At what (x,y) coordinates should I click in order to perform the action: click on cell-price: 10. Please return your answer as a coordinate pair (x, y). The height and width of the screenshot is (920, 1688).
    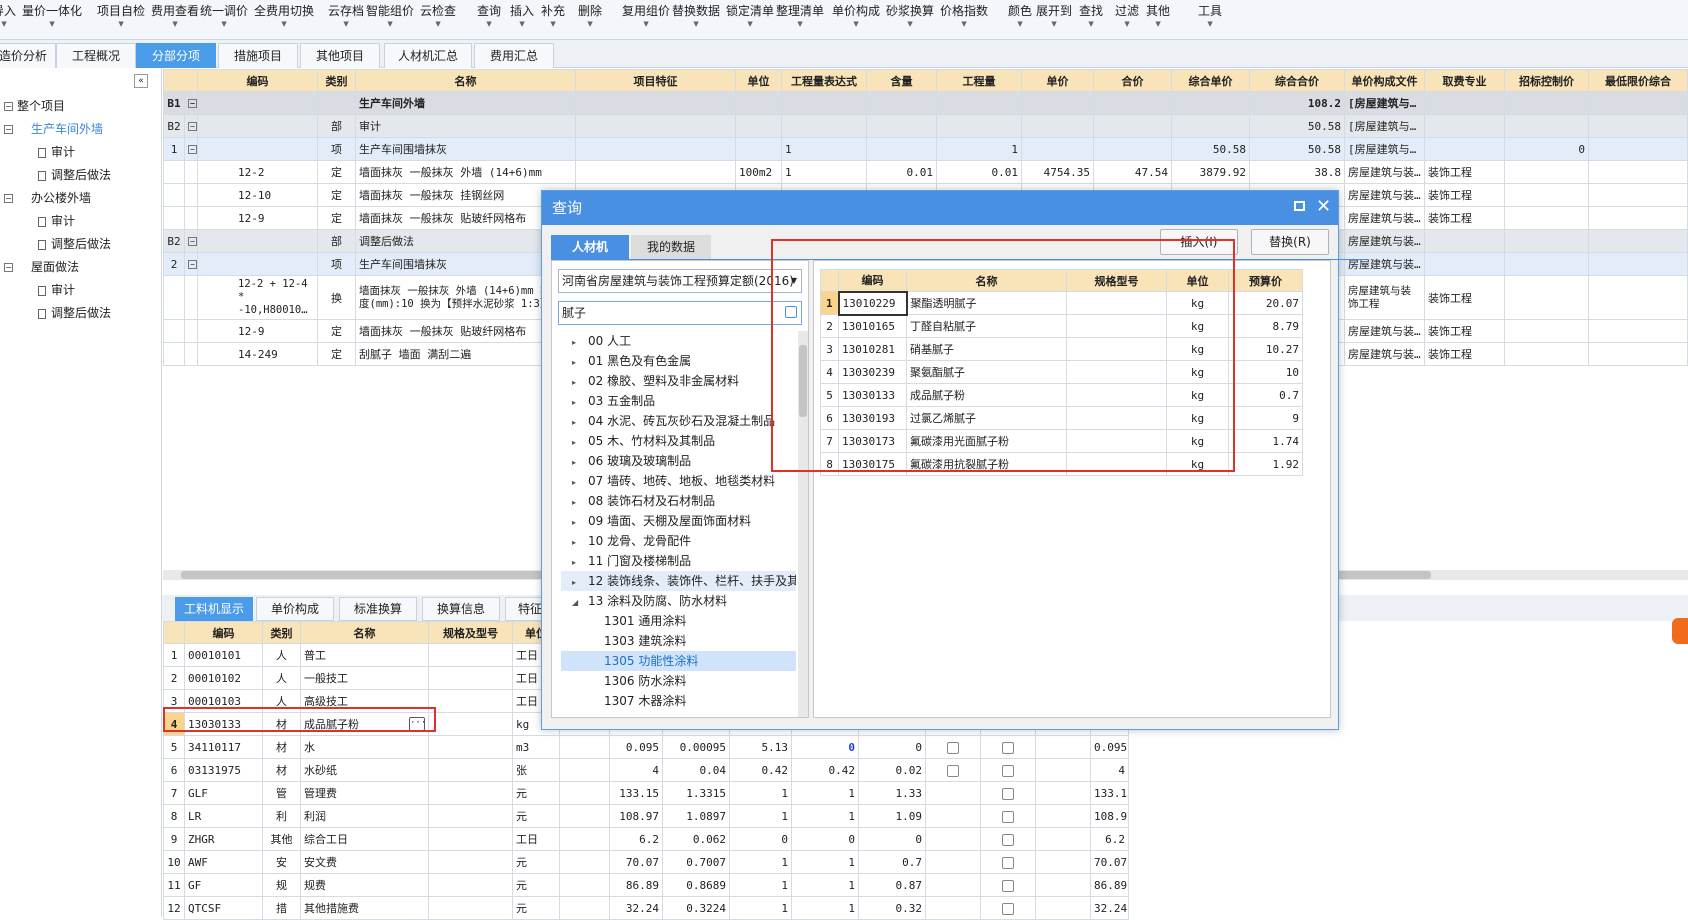
    Looking at the image, I should click on (1265, 372).